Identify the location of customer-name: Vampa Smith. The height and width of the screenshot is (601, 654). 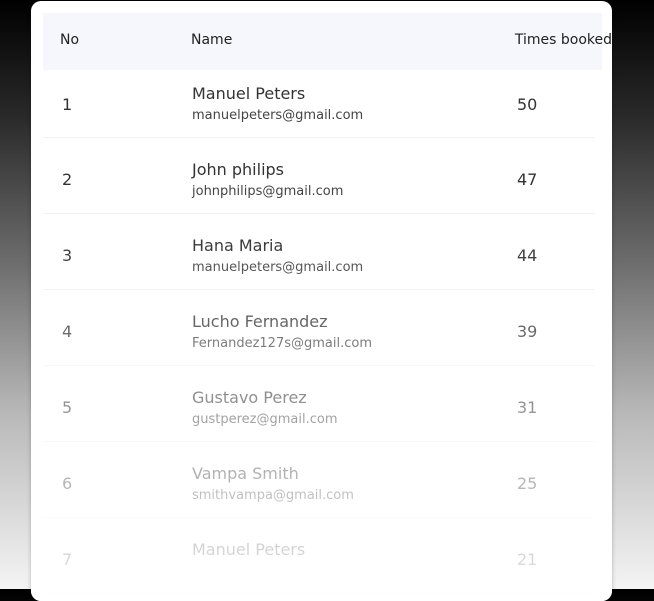
(245, 473).